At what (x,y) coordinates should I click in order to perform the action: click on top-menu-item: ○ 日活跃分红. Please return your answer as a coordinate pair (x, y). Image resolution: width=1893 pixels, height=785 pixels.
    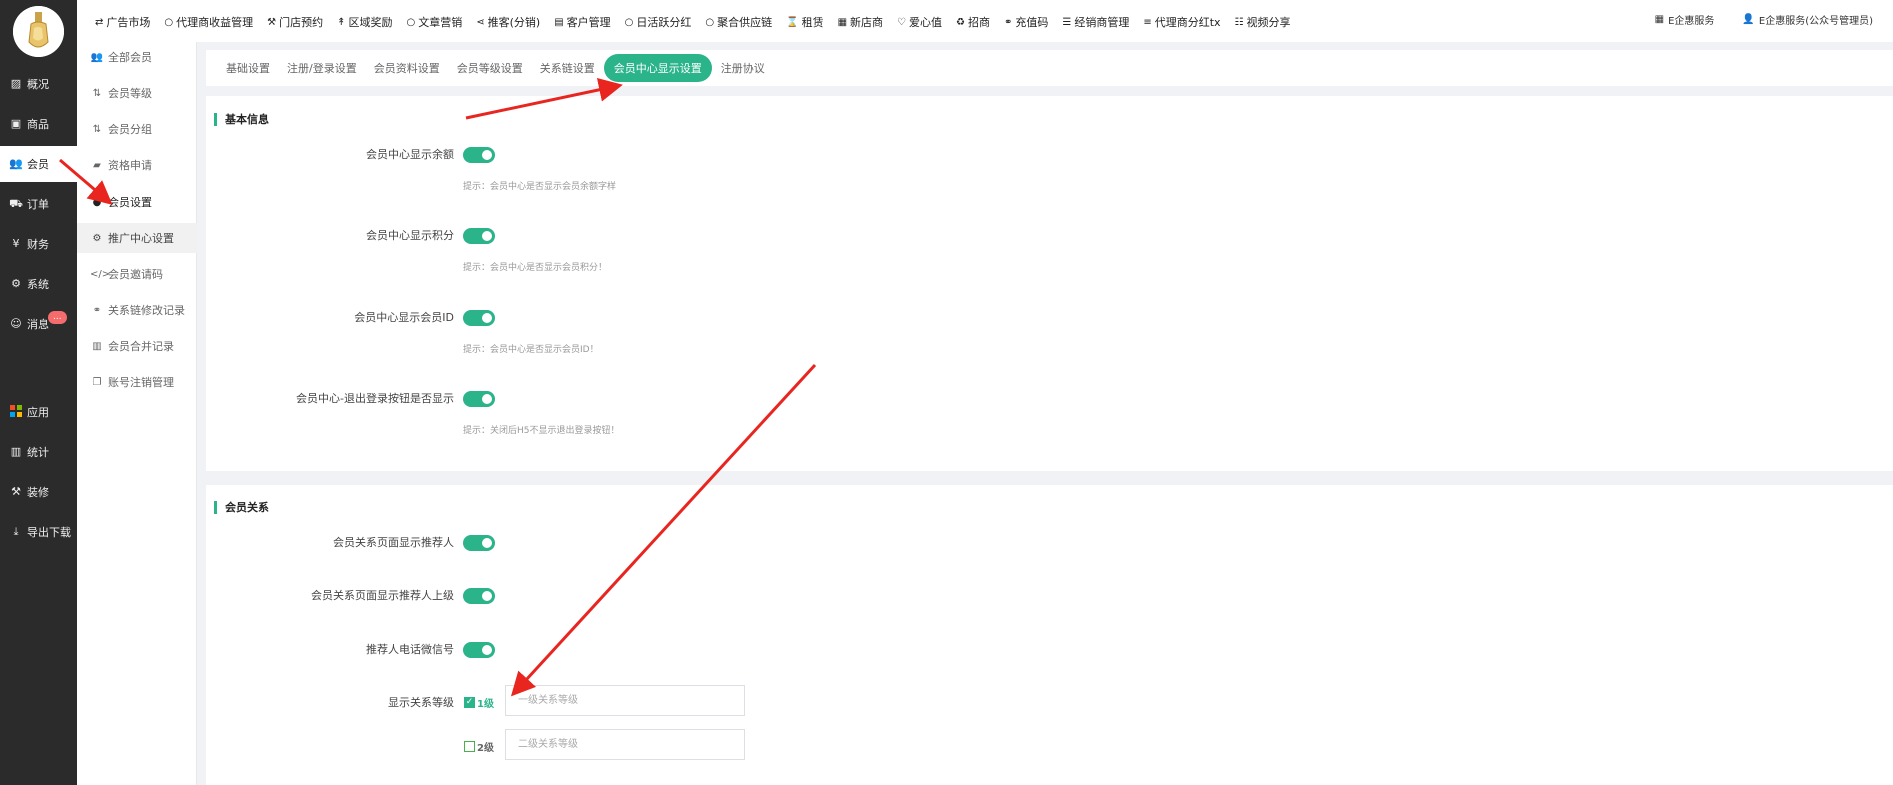
    Looking at the image, I should click on (658, 22).